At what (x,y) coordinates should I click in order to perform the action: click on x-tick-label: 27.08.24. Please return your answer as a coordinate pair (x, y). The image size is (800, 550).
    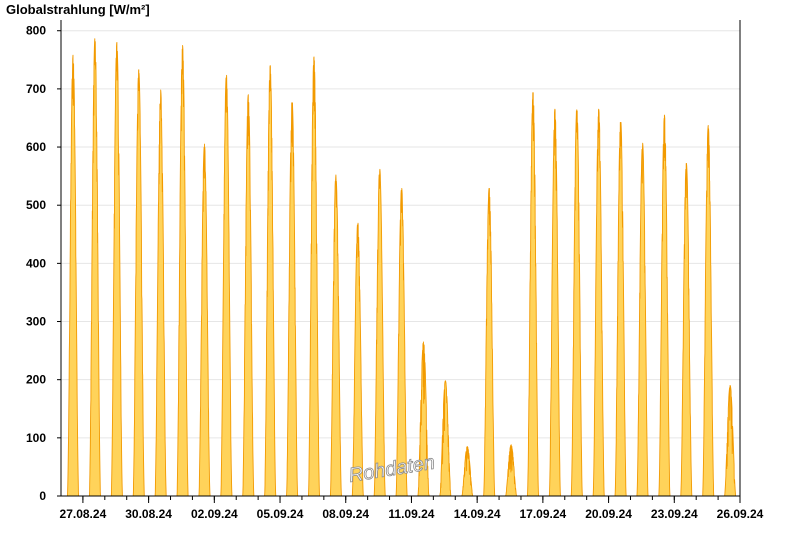
    Looking at the image, I should click on (83, 514).